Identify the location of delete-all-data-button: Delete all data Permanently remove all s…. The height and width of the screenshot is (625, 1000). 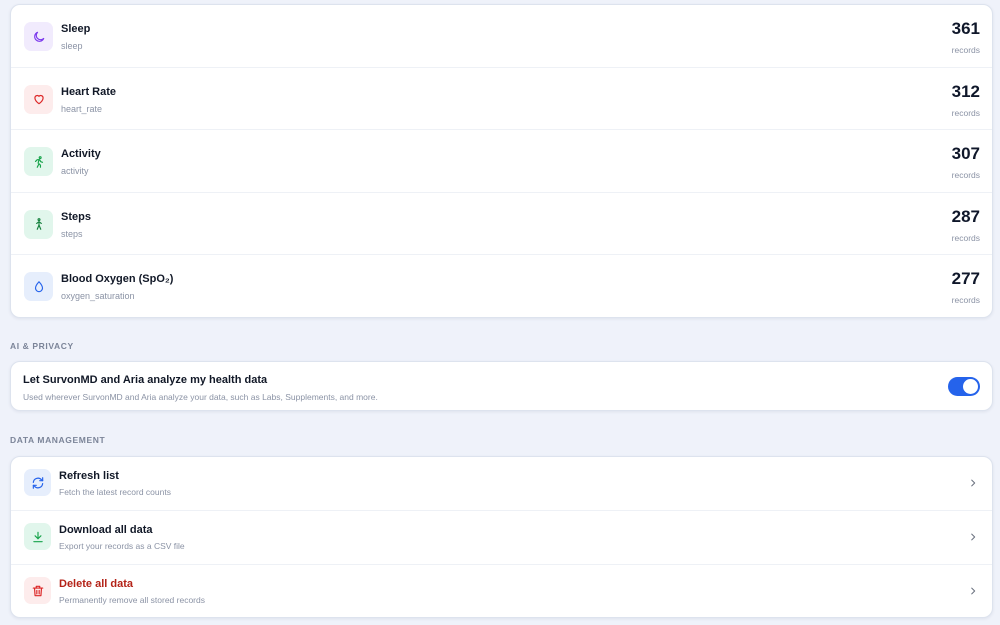
(501, 591).